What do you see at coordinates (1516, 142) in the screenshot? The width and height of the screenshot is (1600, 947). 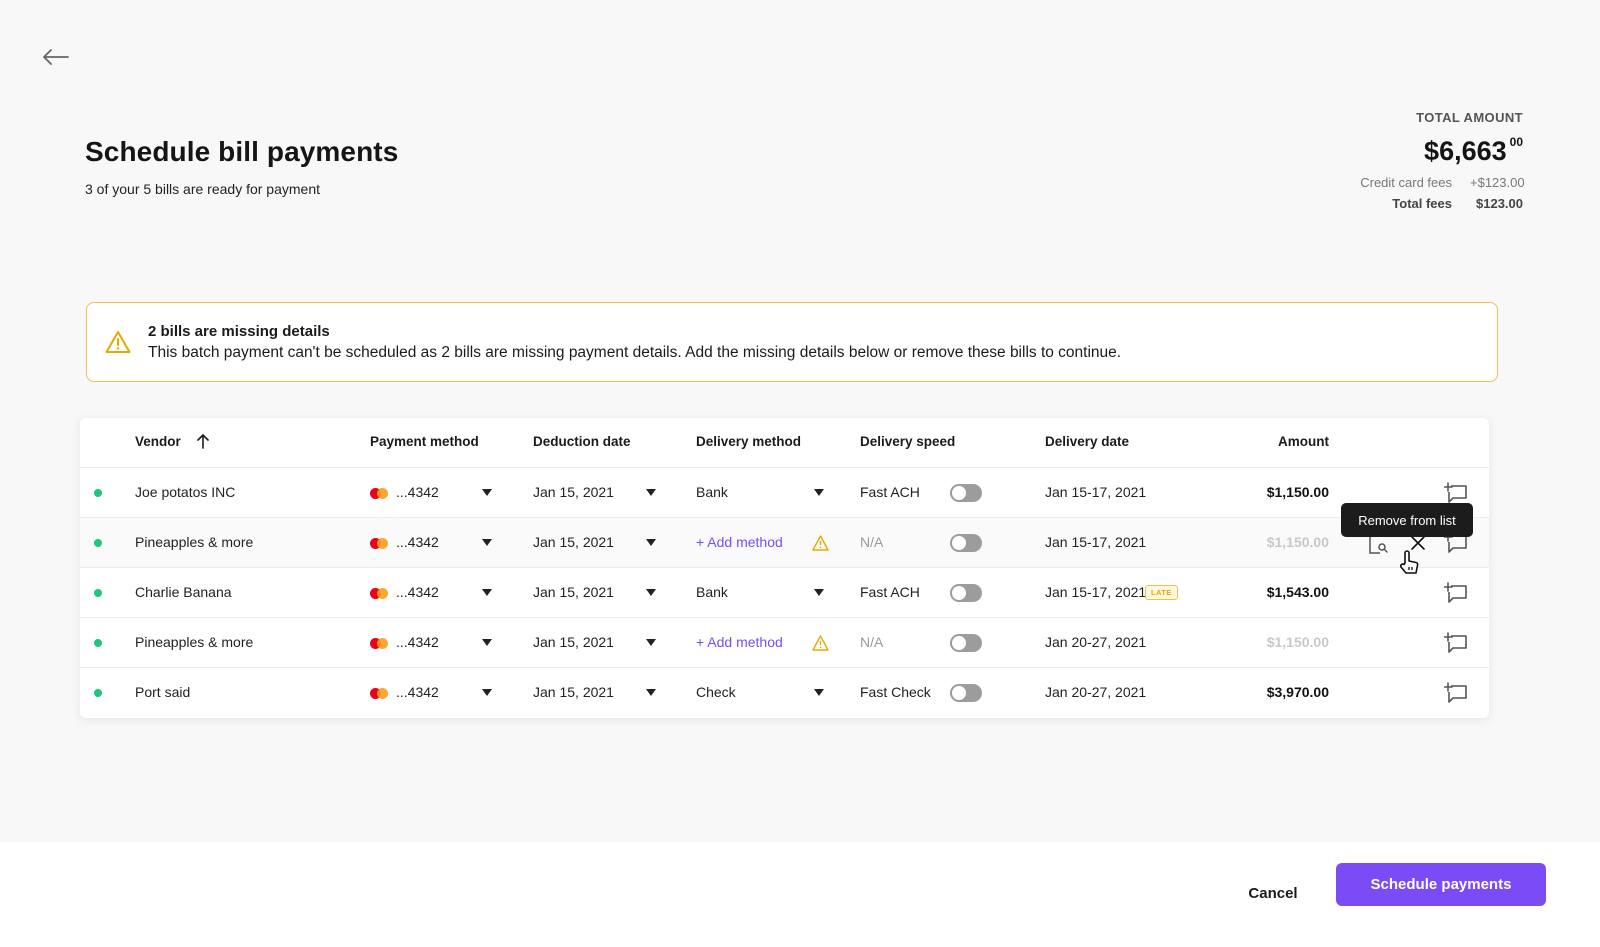 I see `total-amount-cents: 00` at bounding box center [1516, 142].